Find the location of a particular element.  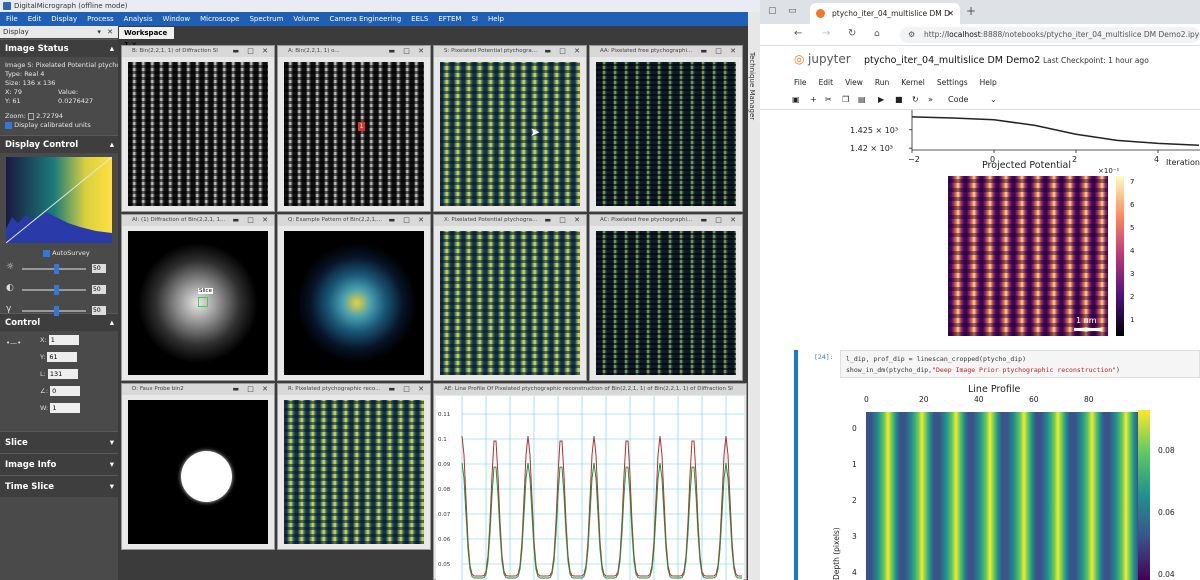

tab-search-icon: ▭ is located at coordinates (792, 11).